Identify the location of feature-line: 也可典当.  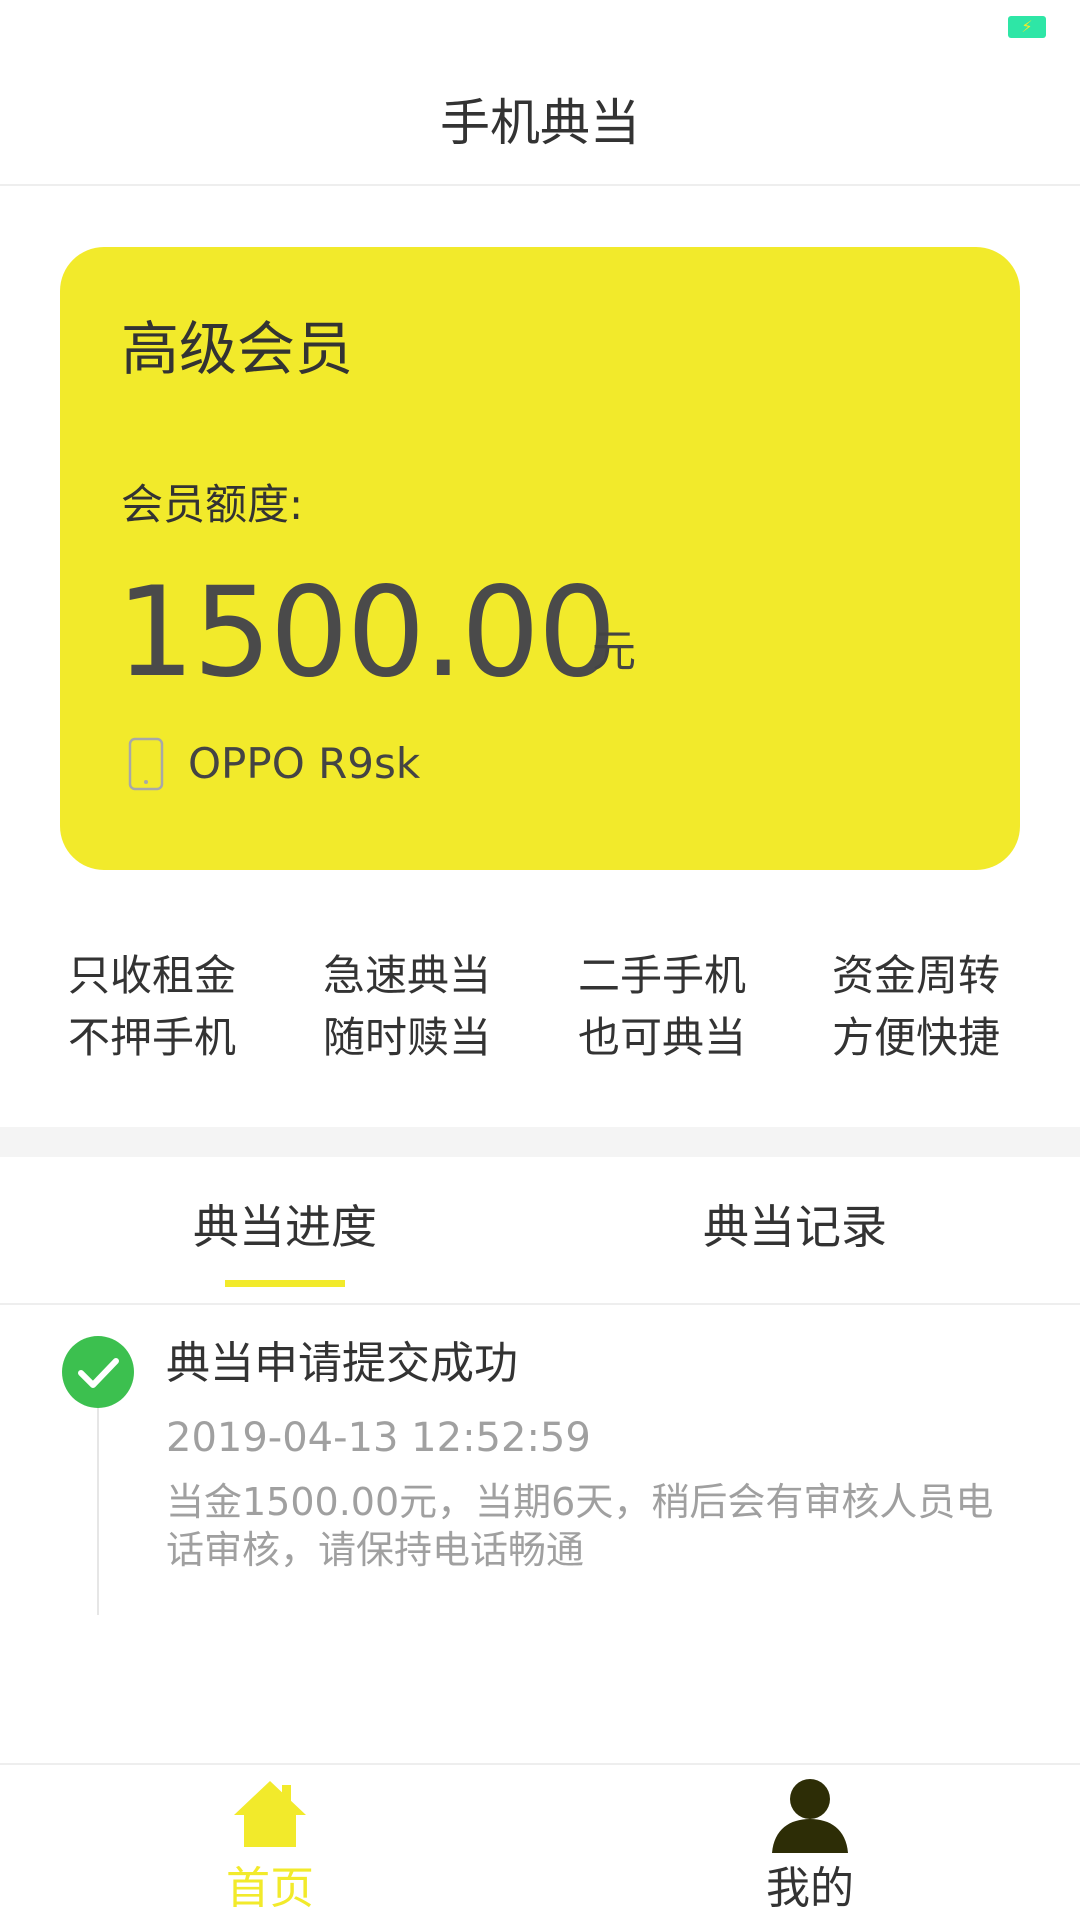
(662, 1037).